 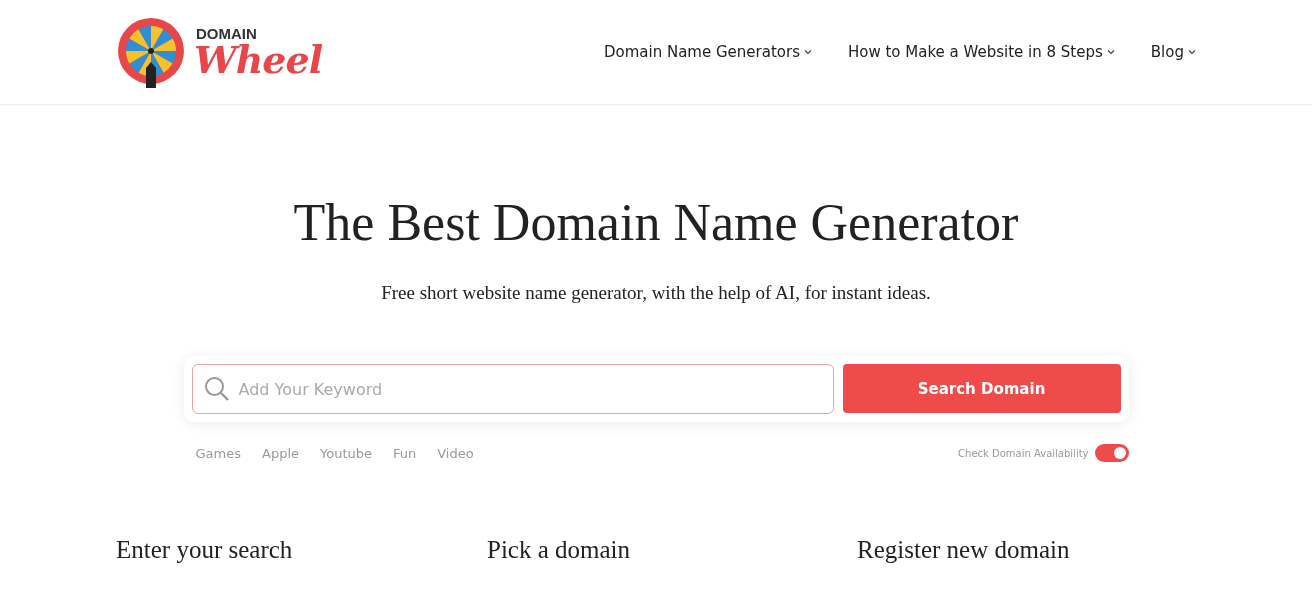 I want to click on nav-link: Domain Name Generators, so click(x=708, y=52).